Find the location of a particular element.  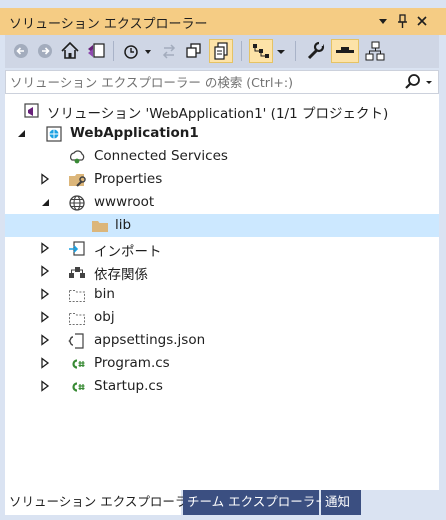

tree-item-connected-services: Connected Services is located at coordinates (222, 156).